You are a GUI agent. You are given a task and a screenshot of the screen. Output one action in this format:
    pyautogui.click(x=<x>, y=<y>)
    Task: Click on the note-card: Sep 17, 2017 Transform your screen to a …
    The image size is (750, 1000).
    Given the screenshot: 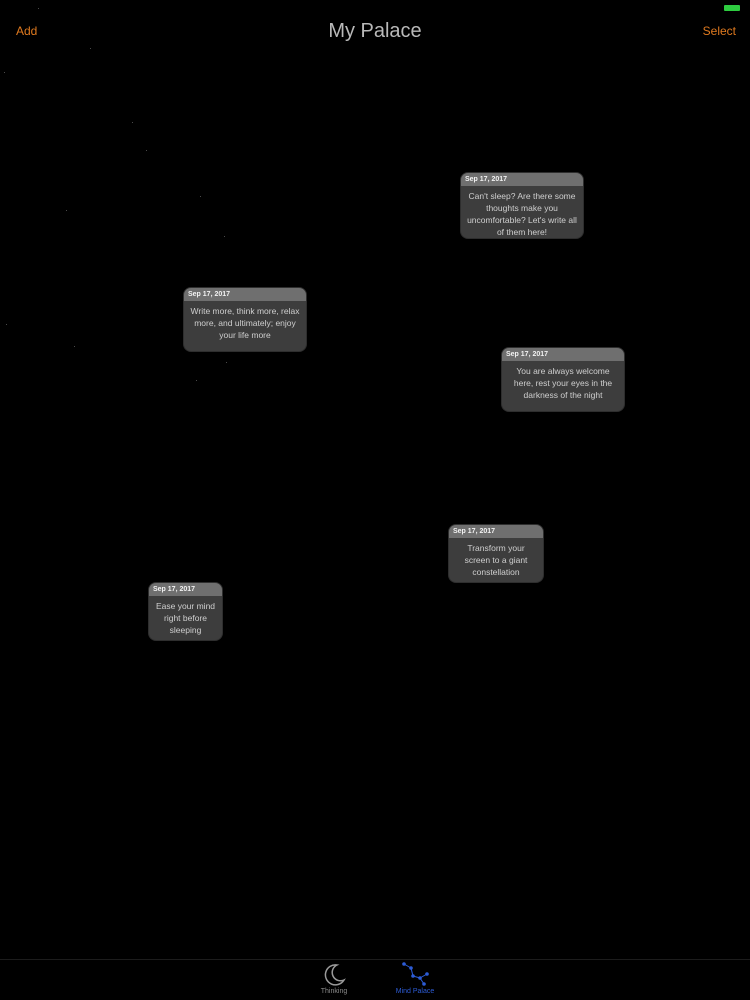 What is the action you would take?
    pyautogui.click(x=496, y=553)
    